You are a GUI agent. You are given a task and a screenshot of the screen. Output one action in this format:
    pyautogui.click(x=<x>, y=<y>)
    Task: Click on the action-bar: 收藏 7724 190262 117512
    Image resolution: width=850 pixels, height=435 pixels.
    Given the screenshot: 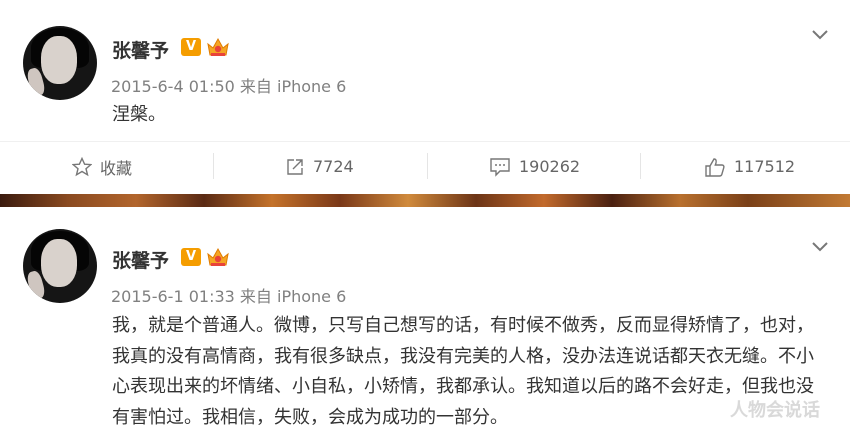 What is the action you would take?
    pyautogui.click(x=425, y=166)
    